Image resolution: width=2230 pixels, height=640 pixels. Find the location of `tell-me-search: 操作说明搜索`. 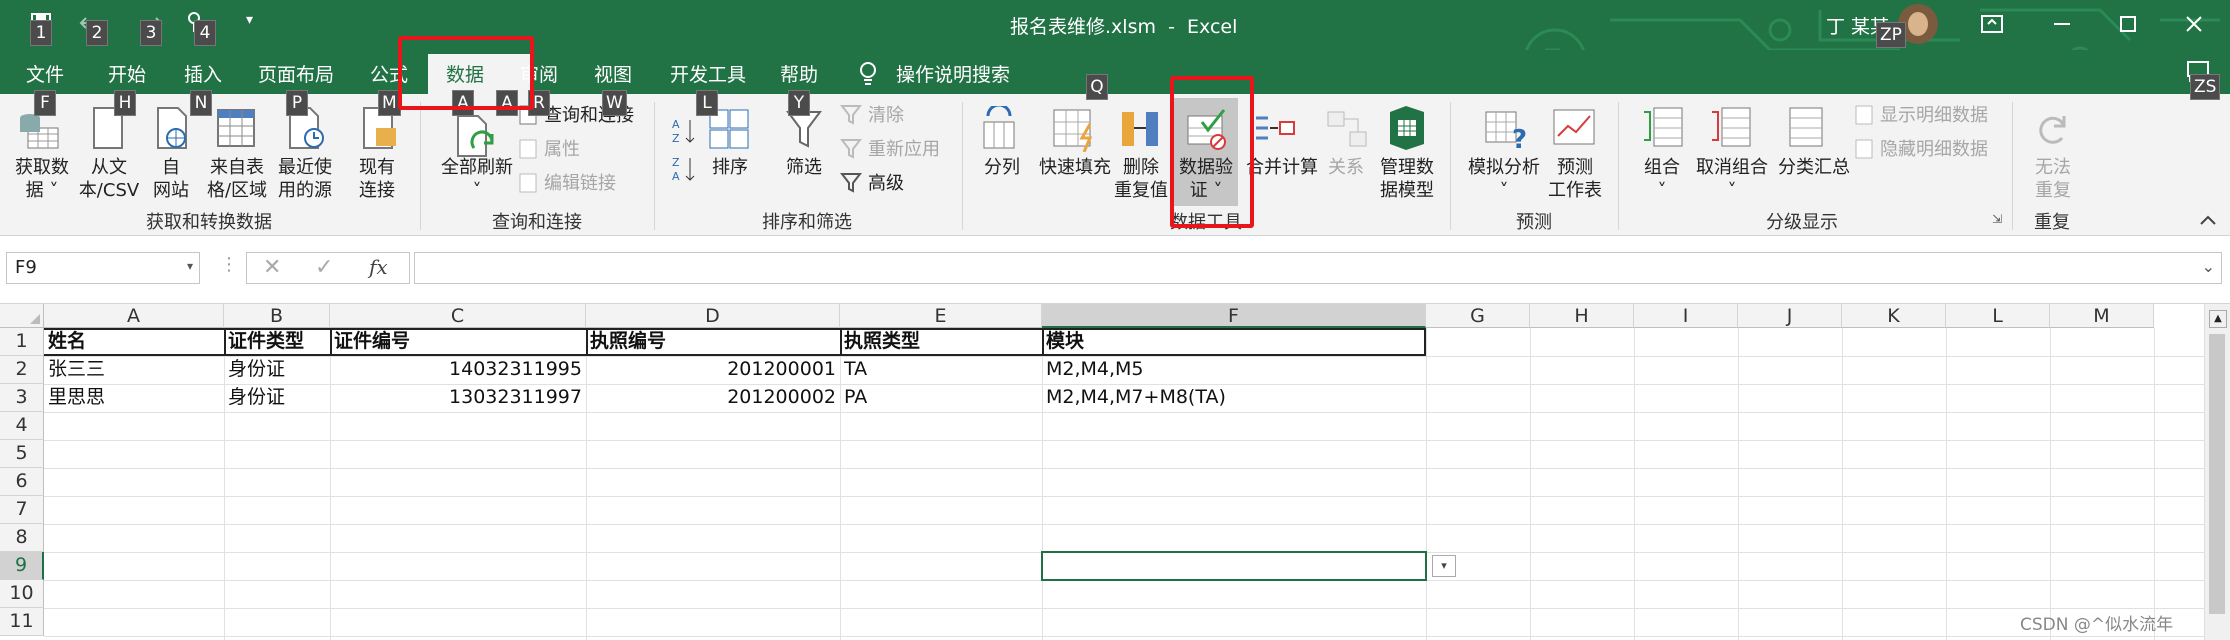

tell-me-search: 操作说明搜索 is located at coordinates (953, 73).